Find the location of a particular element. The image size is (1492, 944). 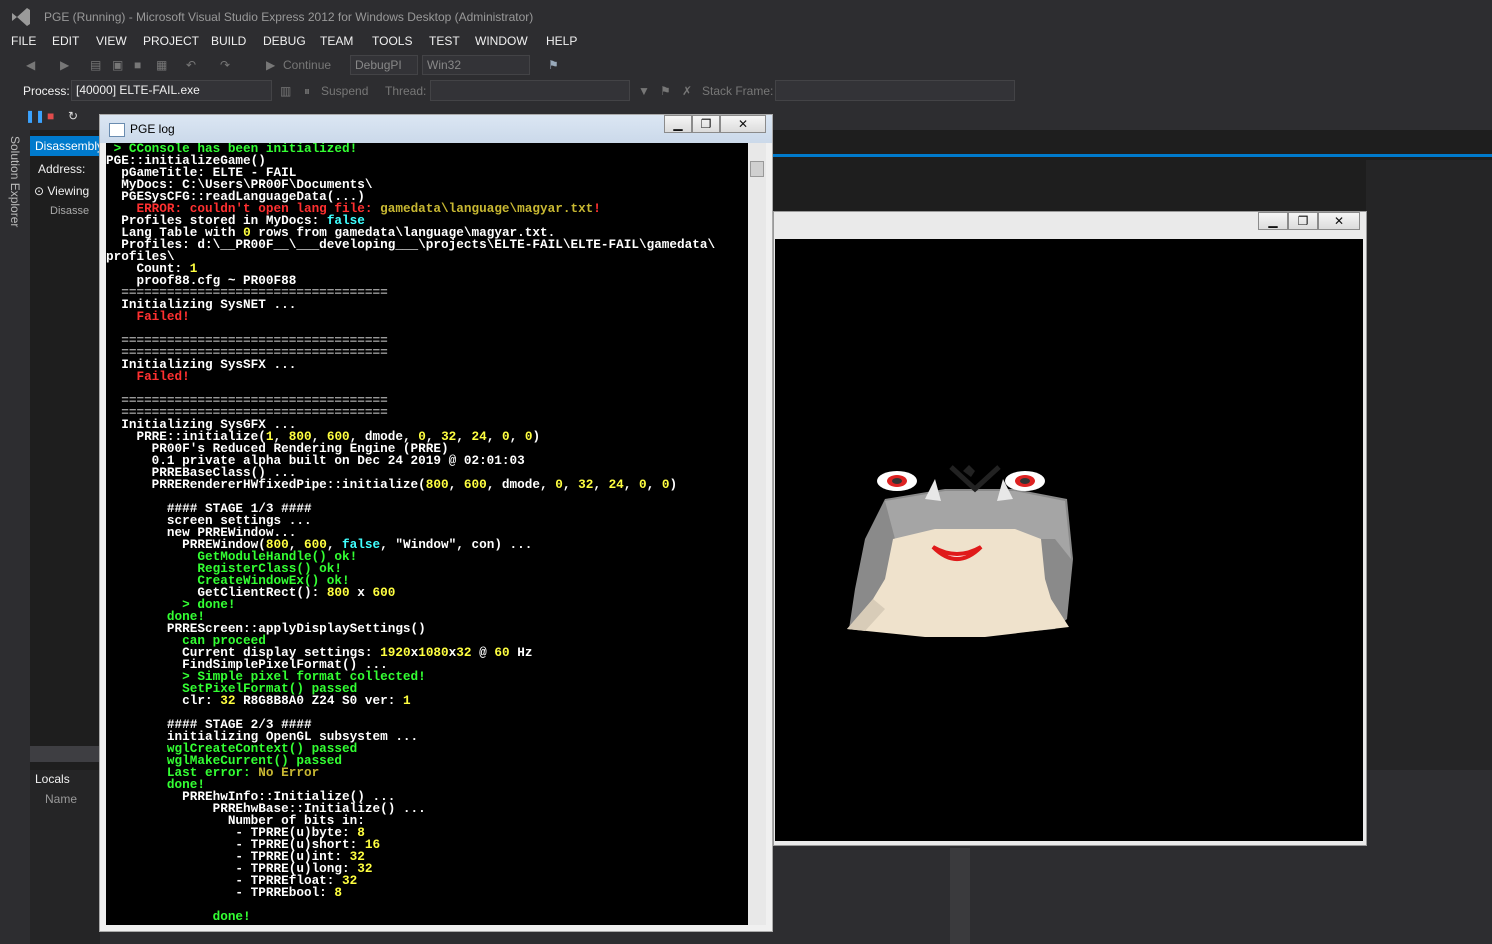

solution-config-select: DebugPI is located at coordinates (384, 65).